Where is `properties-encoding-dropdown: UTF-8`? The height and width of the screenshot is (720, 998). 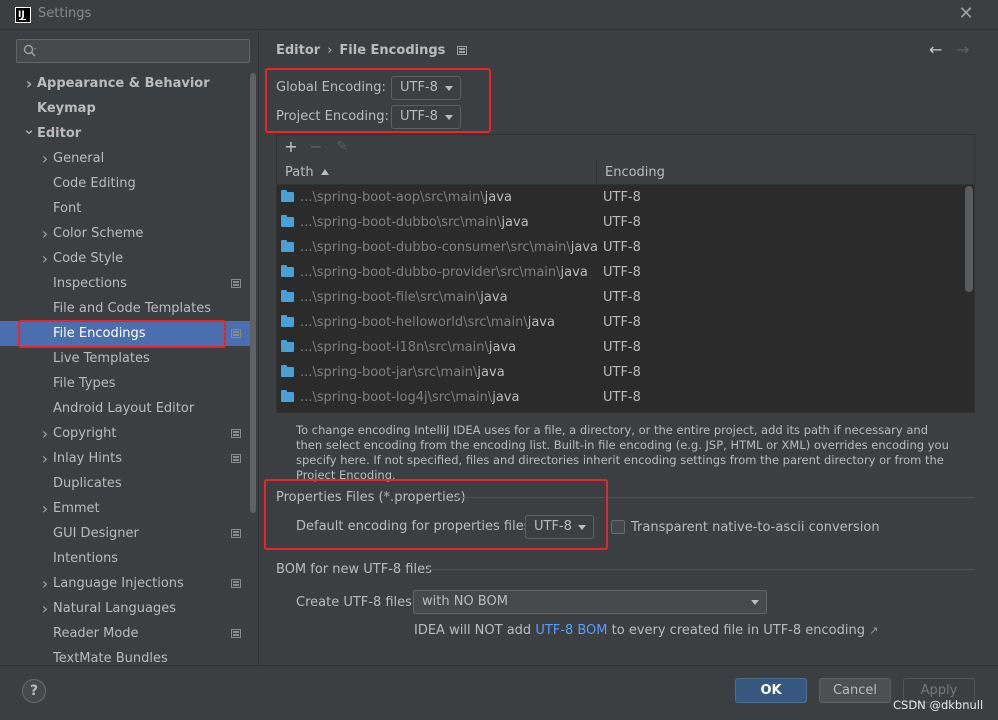 properties-encoding-dropdown: UTF-8 is located at coordinates (559, 527).